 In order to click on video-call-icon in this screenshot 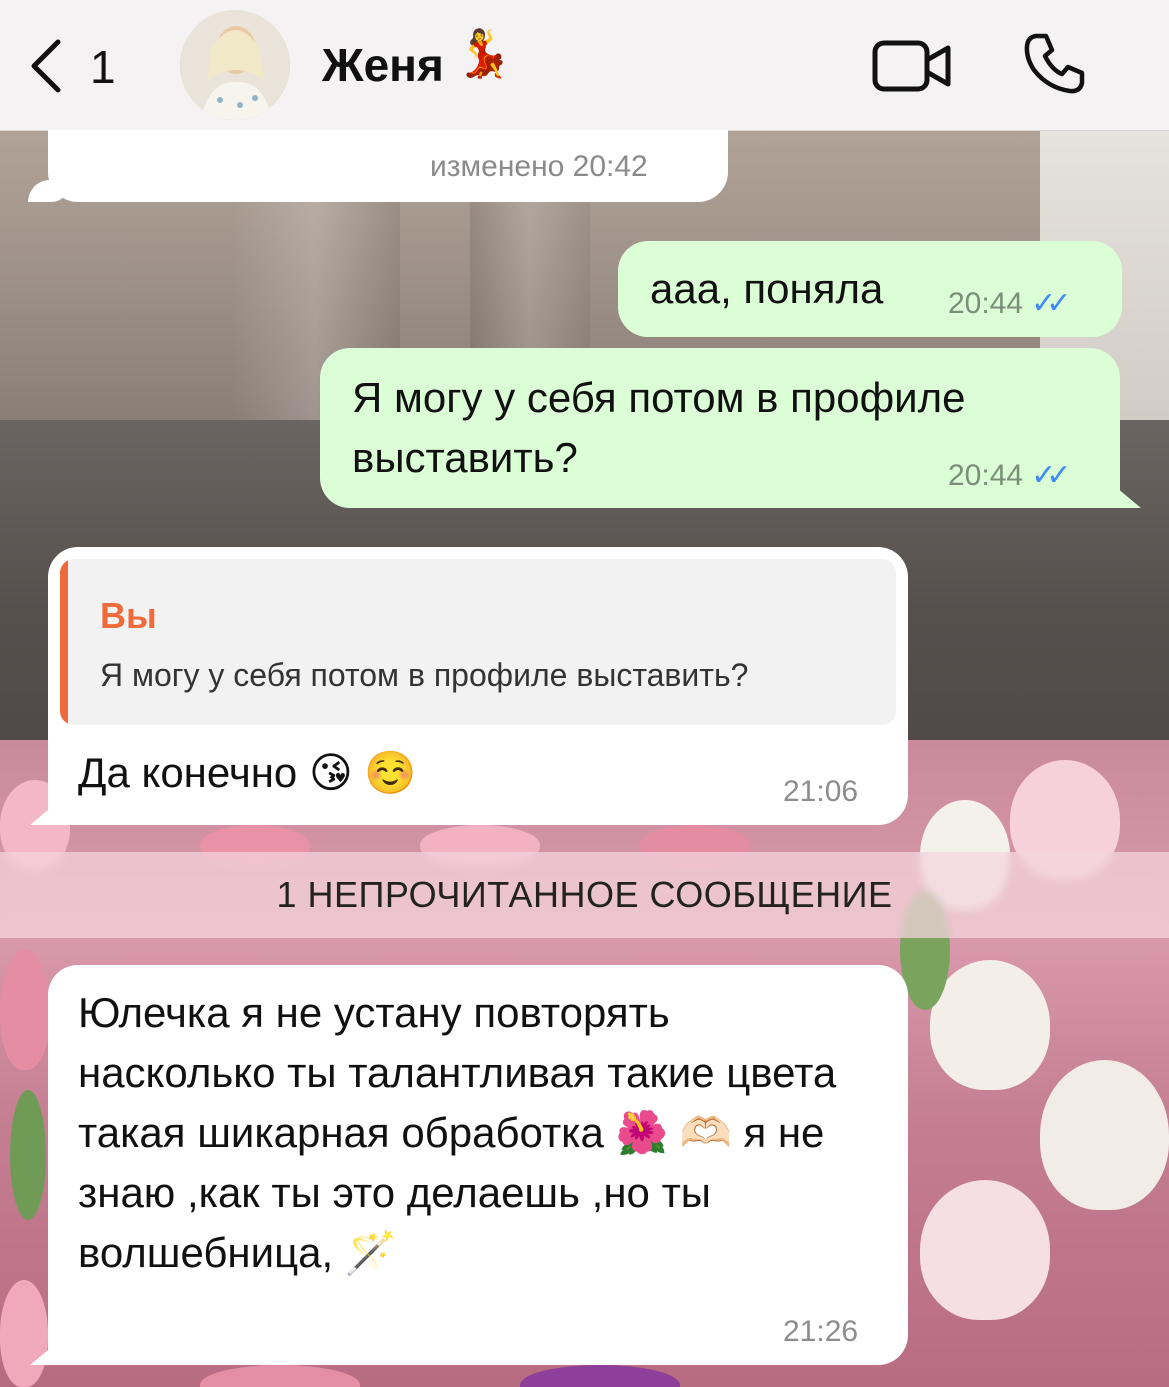, I will do `click(912, 66)`.